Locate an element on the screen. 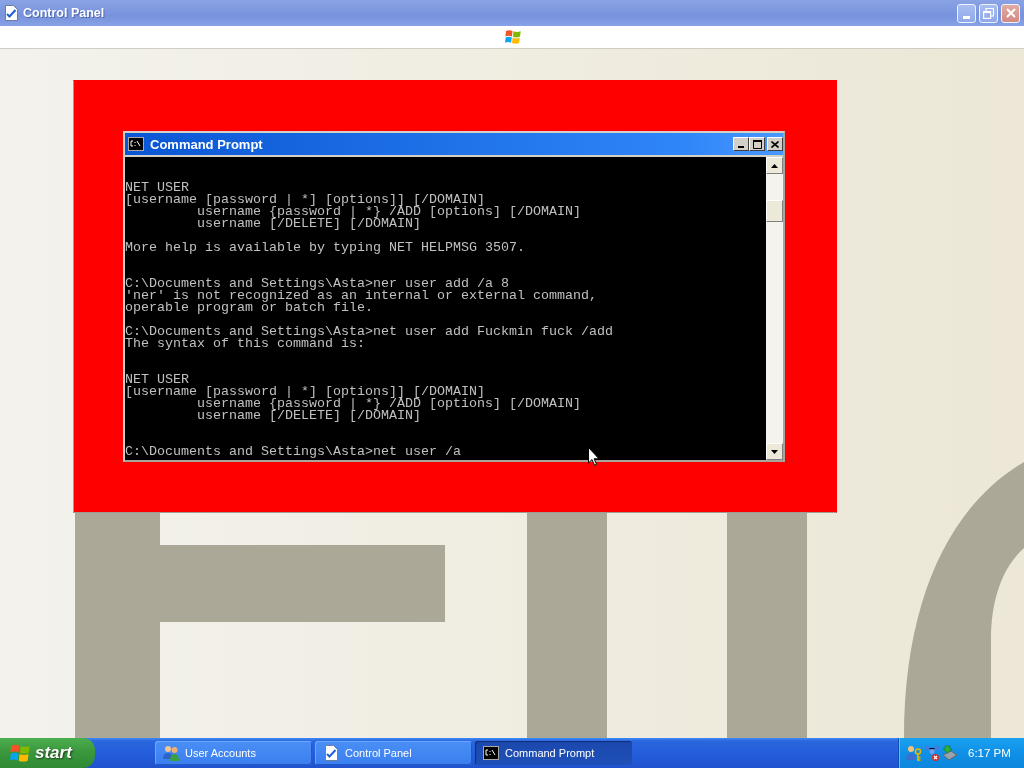 The image size is (1024, 768). card-arrow-icon is located at coordinates (950, 753).